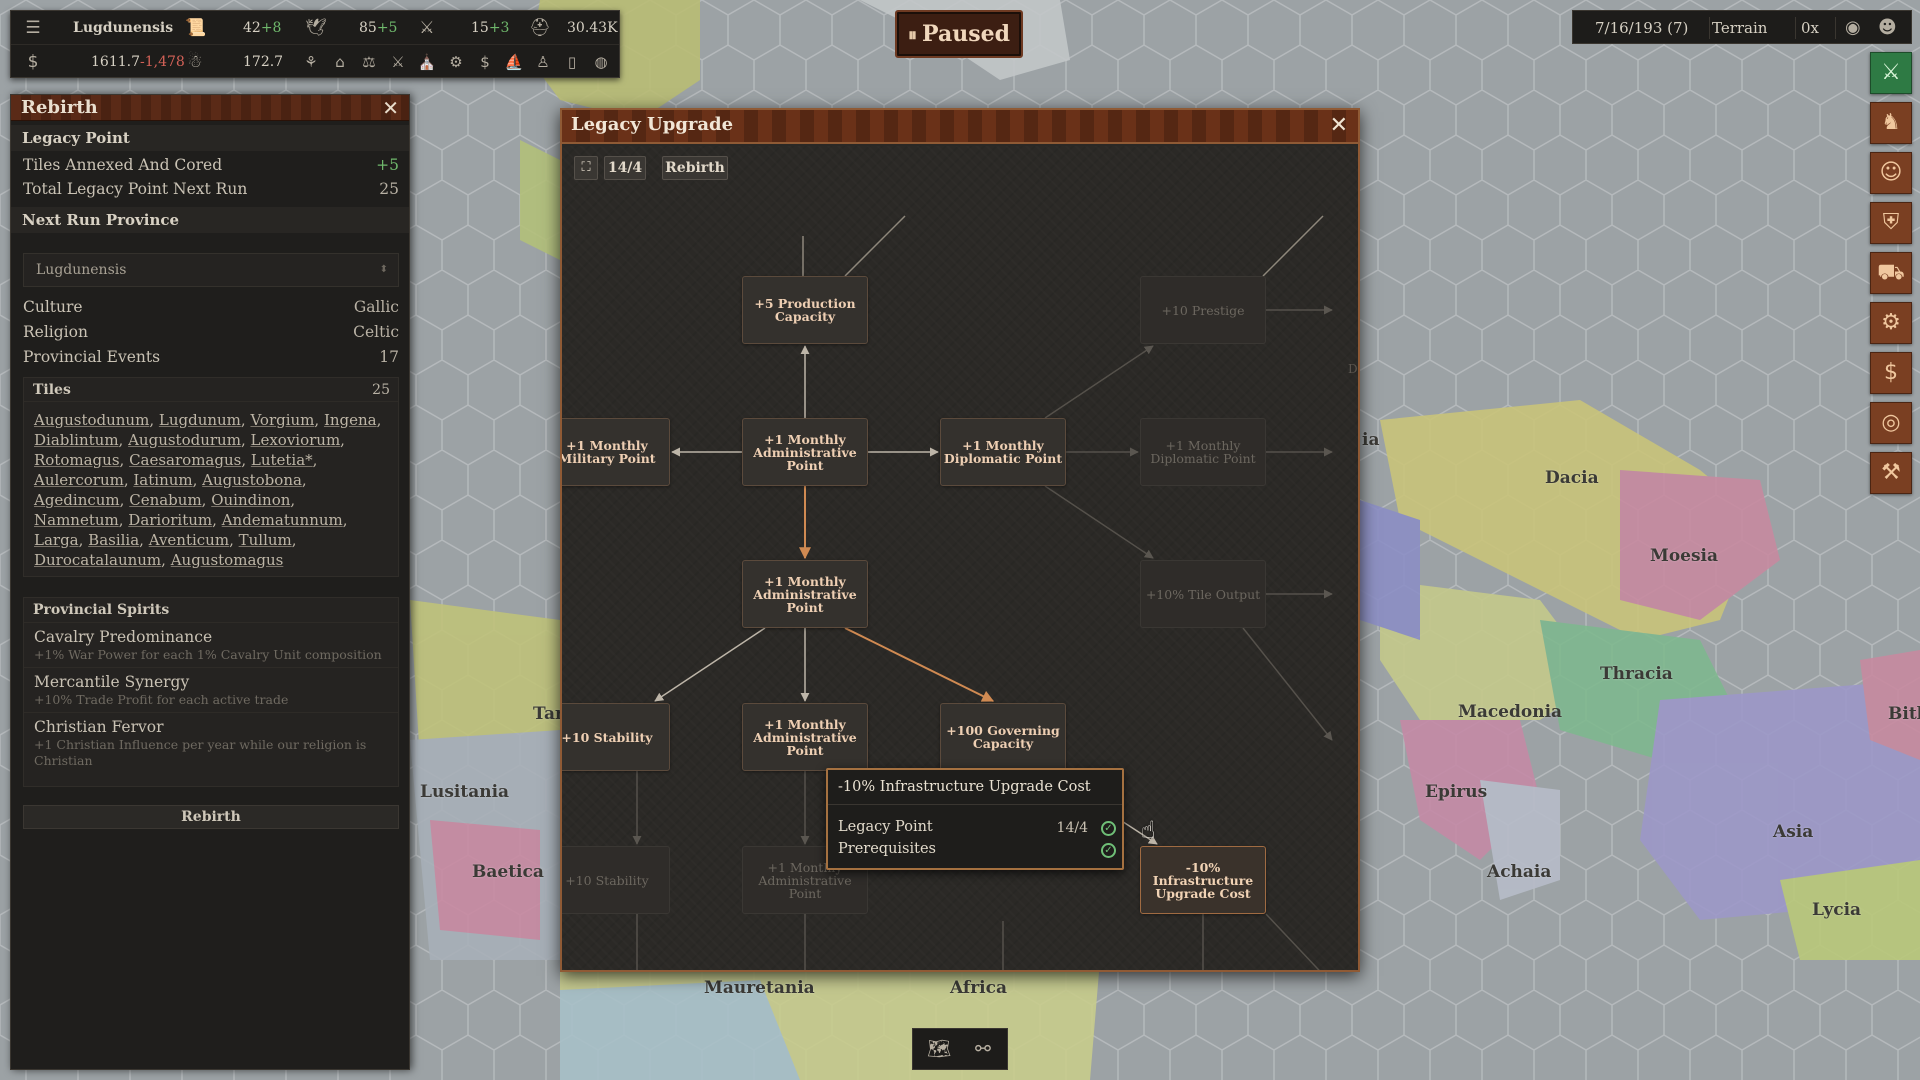 The height and width of the screenshot is (1080, 1920). I want to click on upgrade-node: +10% Tile Output, so click(1203, 594).